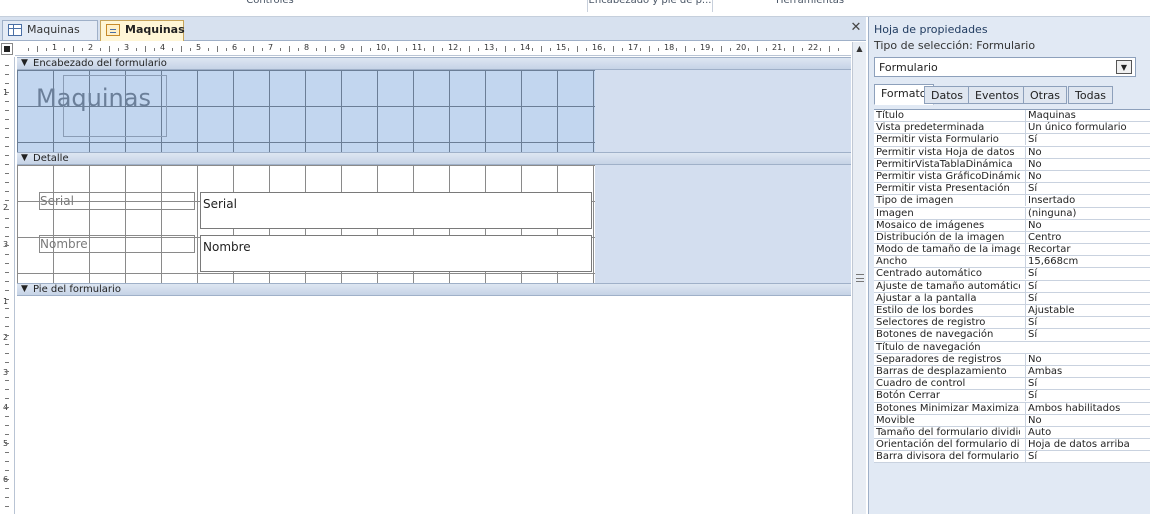 Image resolution: width=1150 pixels, height=514 pixels. What do you see at coordinates (1087, 128) in the screenshot?
I see `property-value: Un único formulario` at bounding box center [1087, 128].